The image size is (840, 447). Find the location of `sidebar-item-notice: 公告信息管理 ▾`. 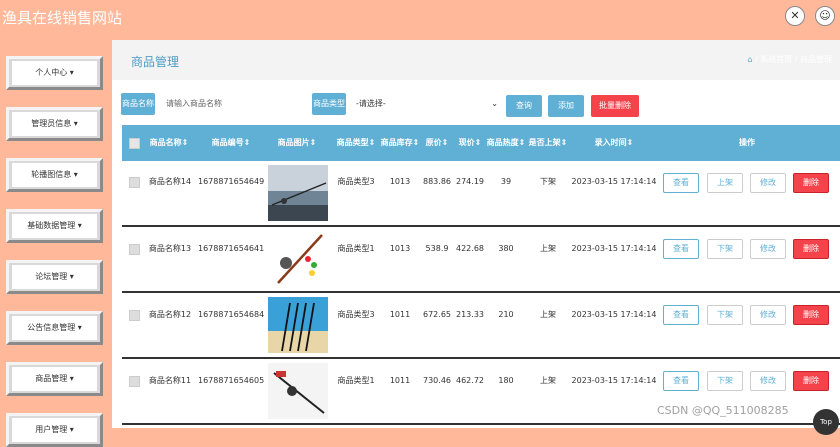

sidebar-item-notice: 公告信息管理 ▾ is located at coordinates (54, 328).